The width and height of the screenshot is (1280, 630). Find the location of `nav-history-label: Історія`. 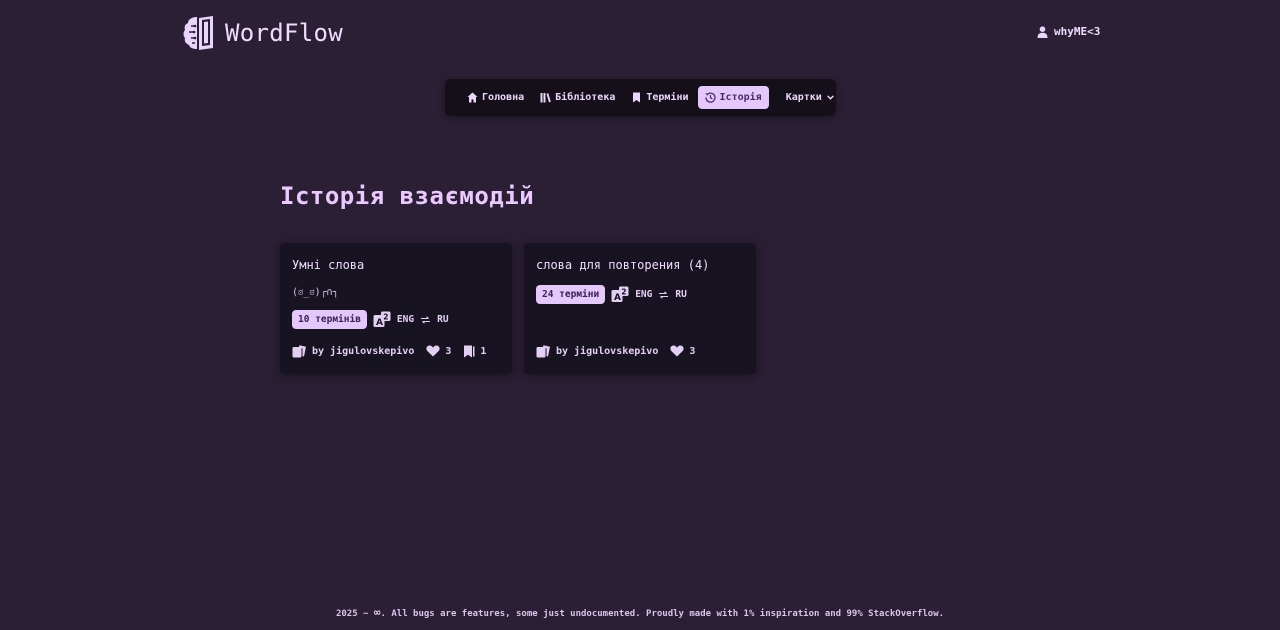

nav-history-label: Історія is located at coordinates (740, 97).